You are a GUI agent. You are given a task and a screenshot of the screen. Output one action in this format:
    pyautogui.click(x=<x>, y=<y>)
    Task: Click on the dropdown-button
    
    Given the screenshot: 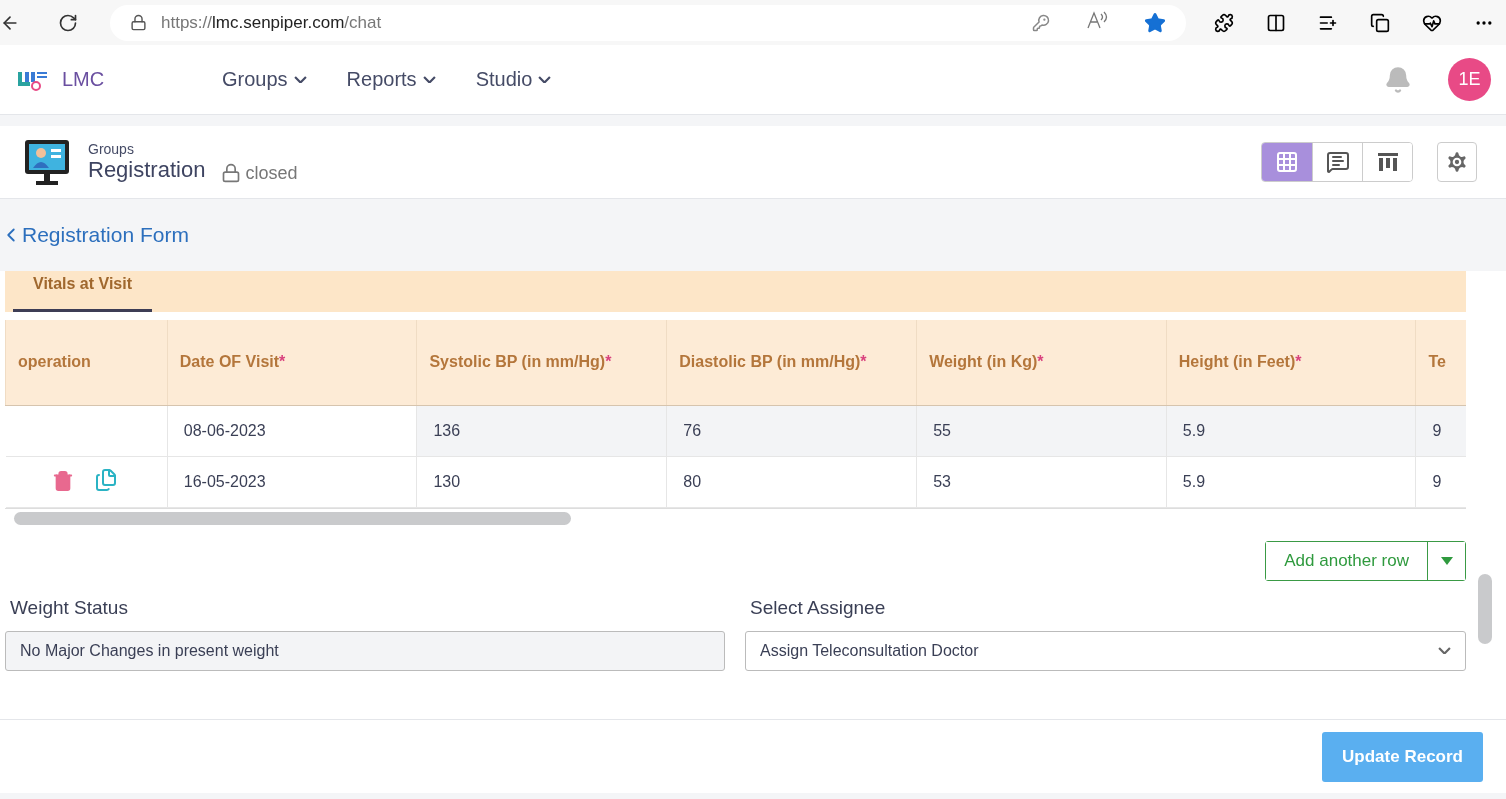 What is the action you would take?
    pyautogui.click(x=1446, y=560)
    